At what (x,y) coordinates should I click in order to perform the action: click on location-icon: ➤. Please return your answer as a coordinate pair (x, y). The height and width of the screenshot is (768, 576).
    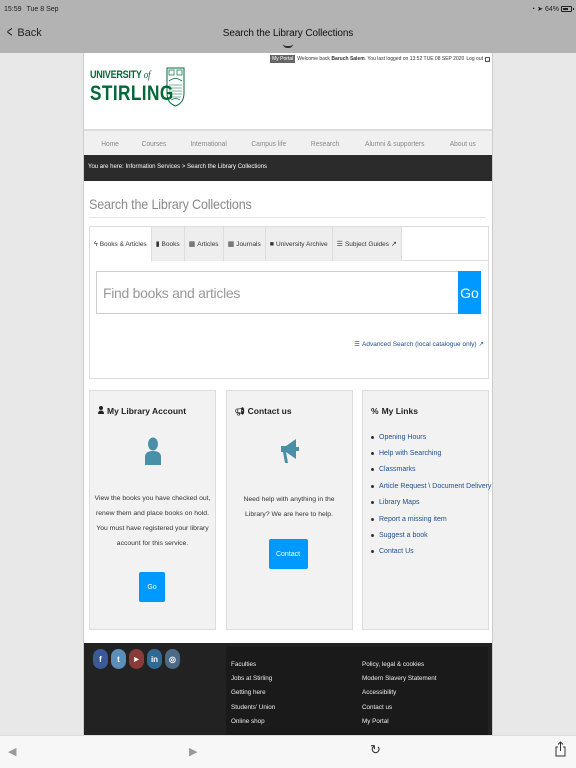
    Looking at the image, I should click on (540, 9).